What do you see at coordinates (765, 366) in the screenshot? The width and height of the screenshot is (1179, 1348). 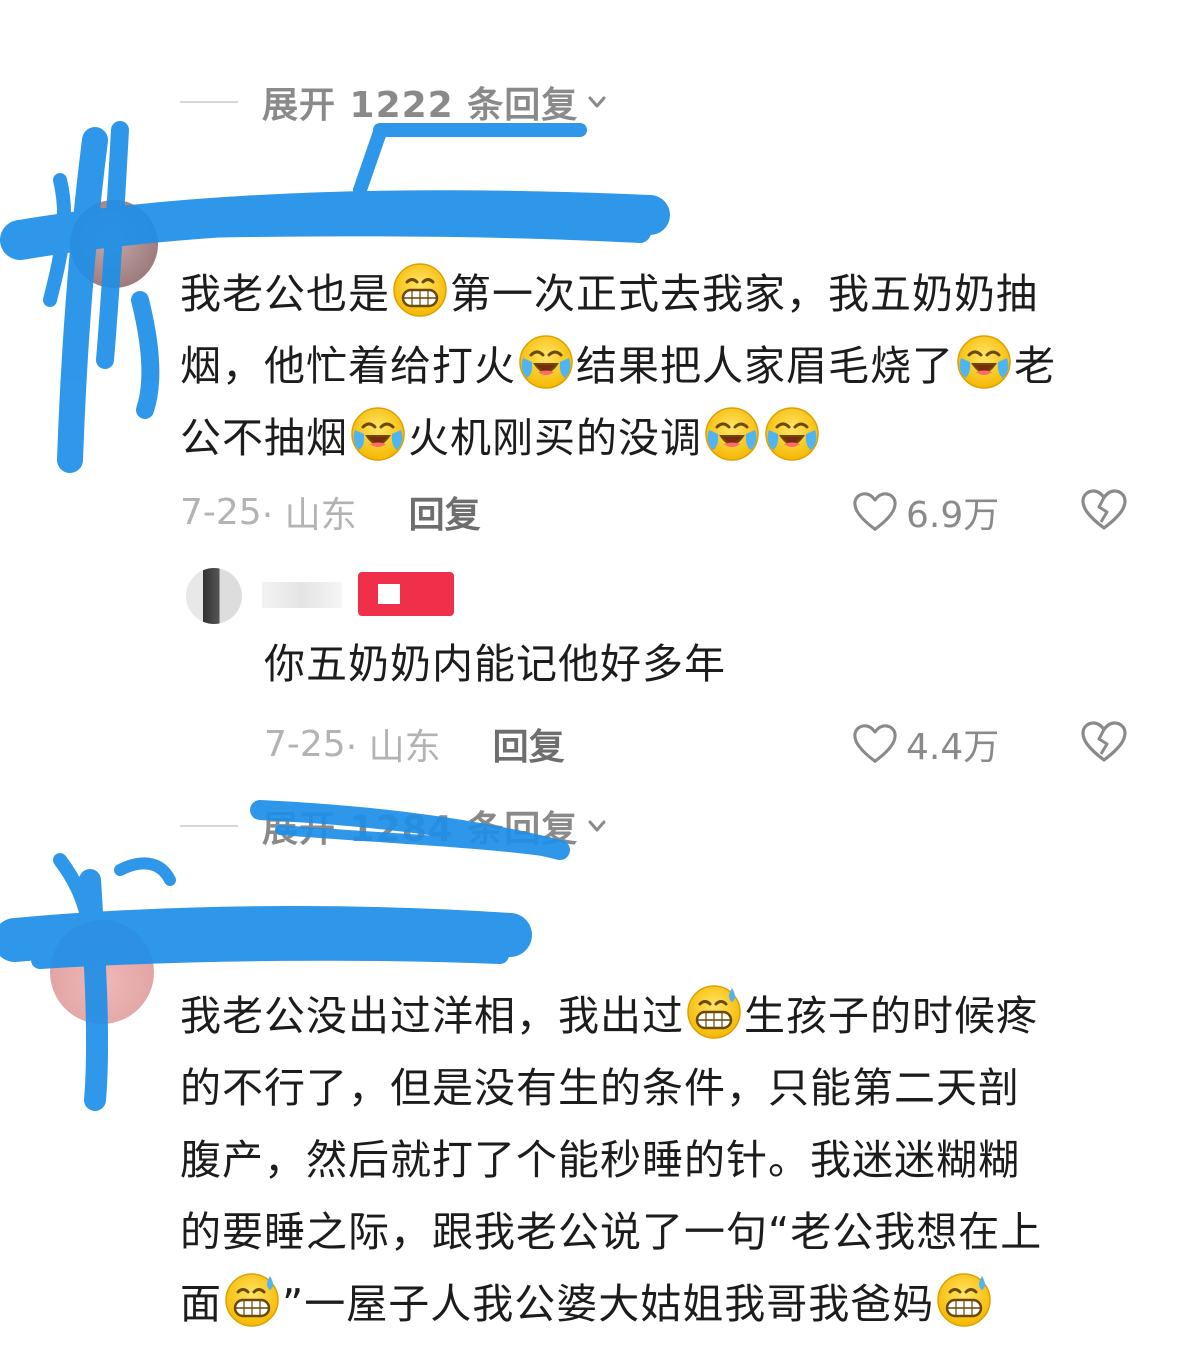 I see `text-segment: 结果把人家眉毛烧了` at bounding box center [765, 366].